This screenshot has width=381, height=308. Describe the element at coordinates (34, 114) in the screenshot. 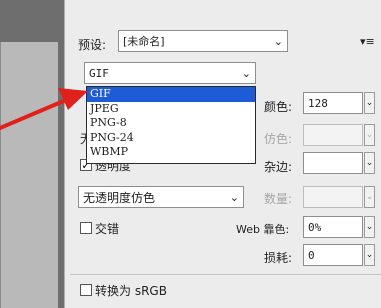

I see `arrow-shaft` at that location.